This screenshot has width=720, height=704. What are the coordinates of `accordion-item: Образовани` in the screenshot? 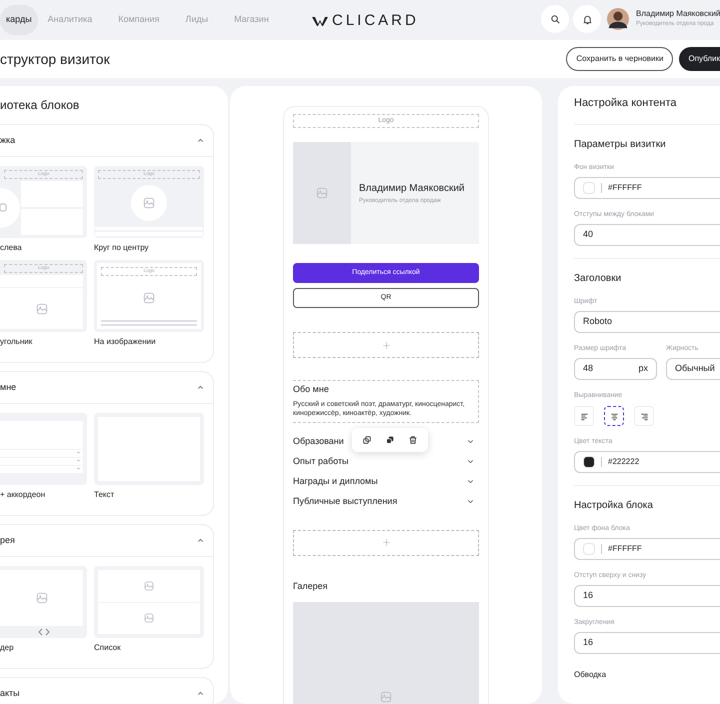 It's located at (386, 442).